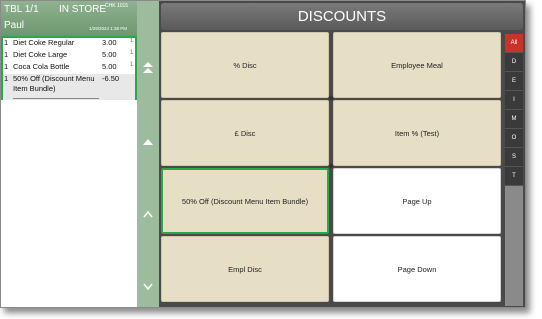  What do you see at coordinates (514, 62) in the screenshot?
I see `tab-d: D` at bounding box center [514, 62].